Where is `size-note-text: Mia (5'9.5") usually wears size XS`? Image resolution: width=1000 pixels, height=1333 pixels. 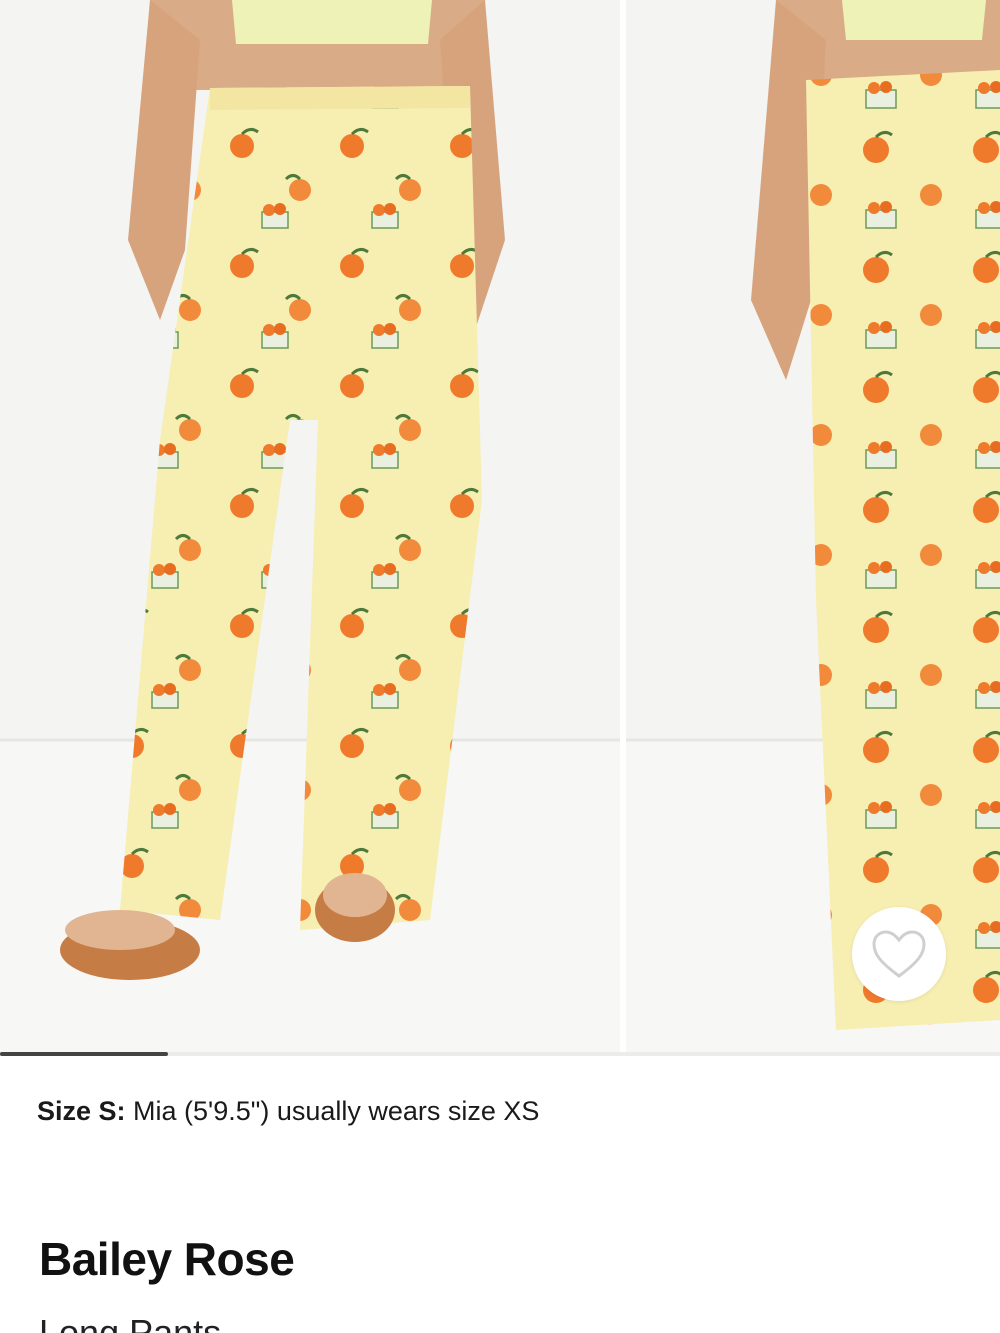 size-note-text: Mia (5'9.5") usually wears size XS is located at coordinates (332, 1111).